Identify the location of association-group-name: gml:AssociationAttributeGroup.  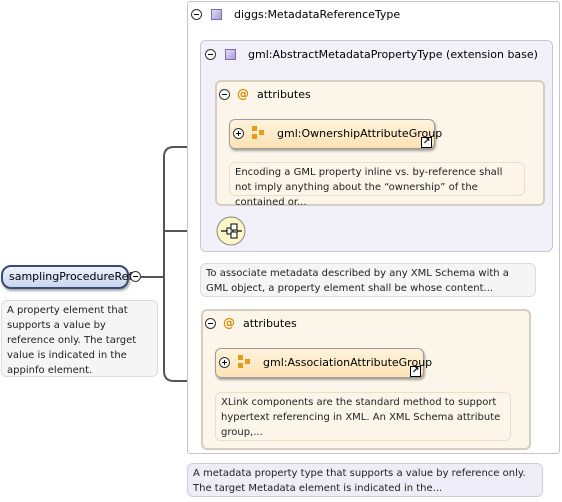
(348, 362).